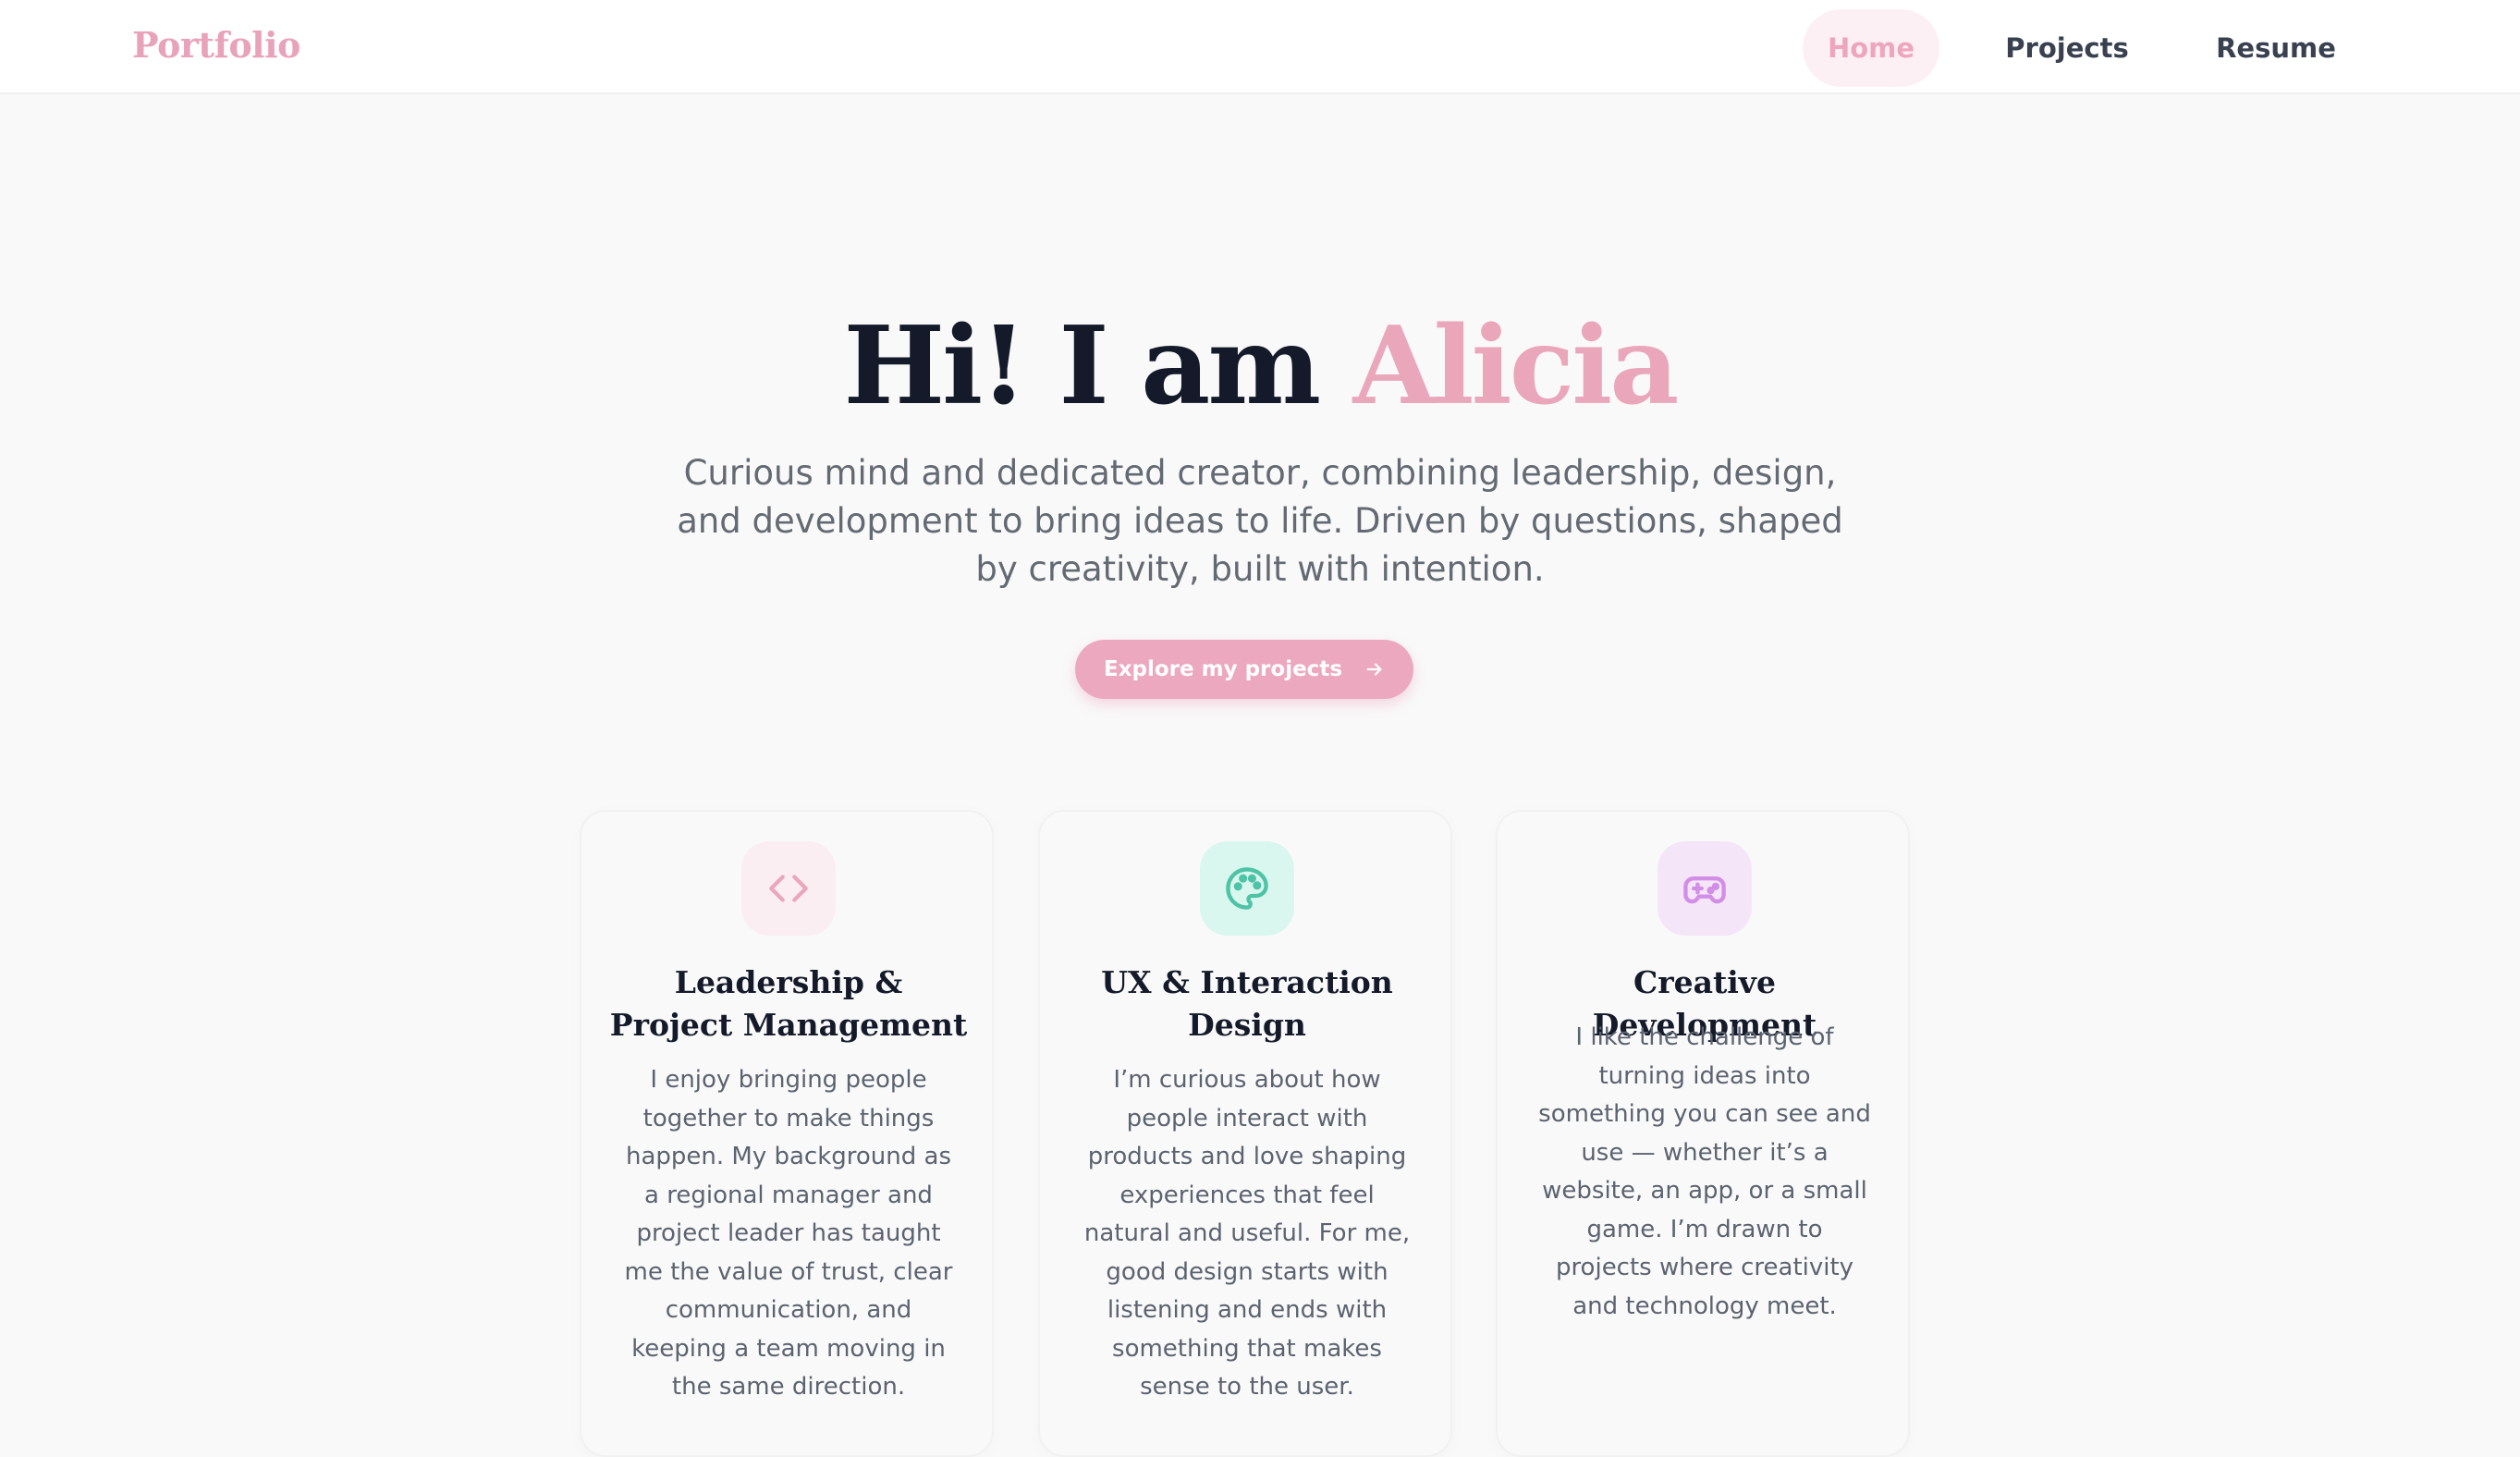 This screenshot has height=1457, width=2520. Describe the element at coordinates (1247, 889) in the screenshot. I see `palette-icon` at that location.